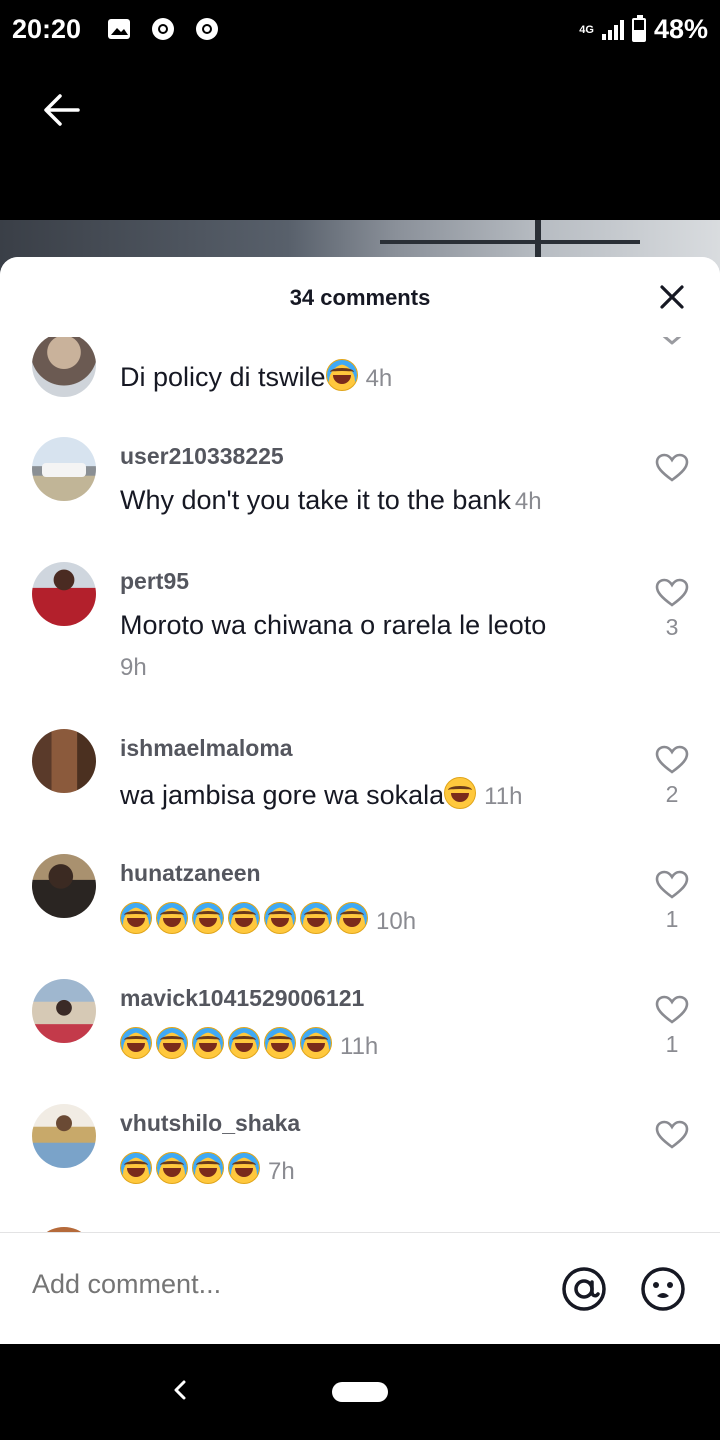 The image size is (720, 1440). What do you see at coordinates (584, 1289) in the screenshot?
I see `at-sign-icon` at bounding box center [584, 1289].